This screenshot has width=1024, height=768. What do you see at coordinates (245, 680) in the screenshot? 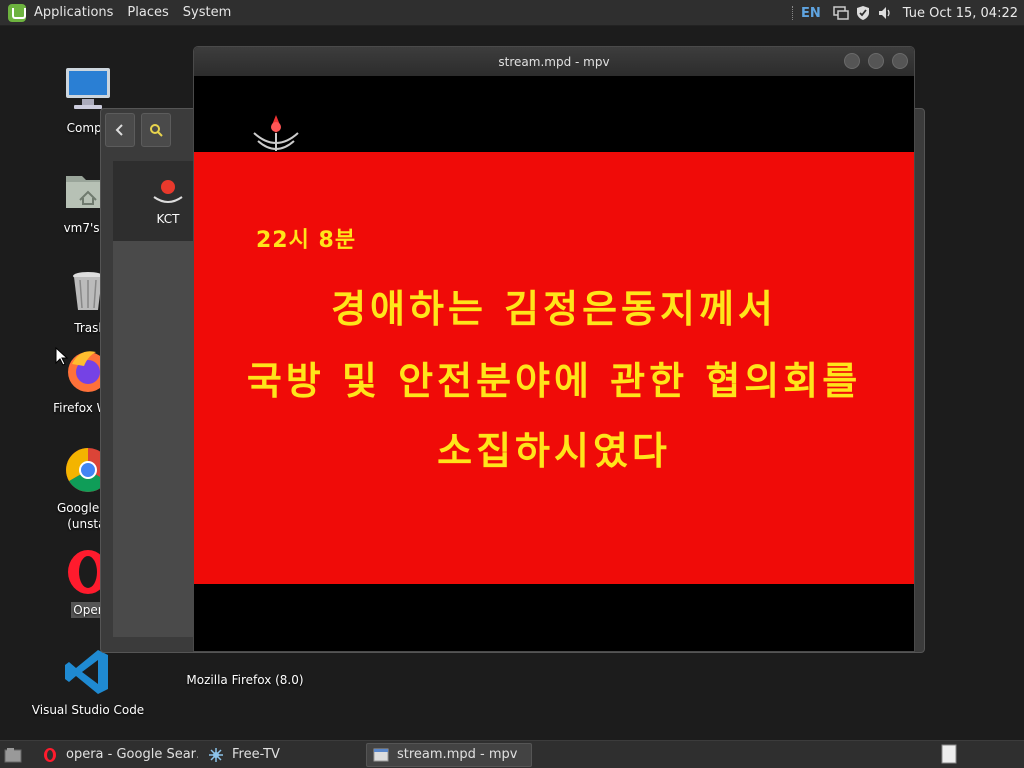
I see `desktop-icon-label: Mozilla Firefox (8.0)` at bounding box center [245, 680].